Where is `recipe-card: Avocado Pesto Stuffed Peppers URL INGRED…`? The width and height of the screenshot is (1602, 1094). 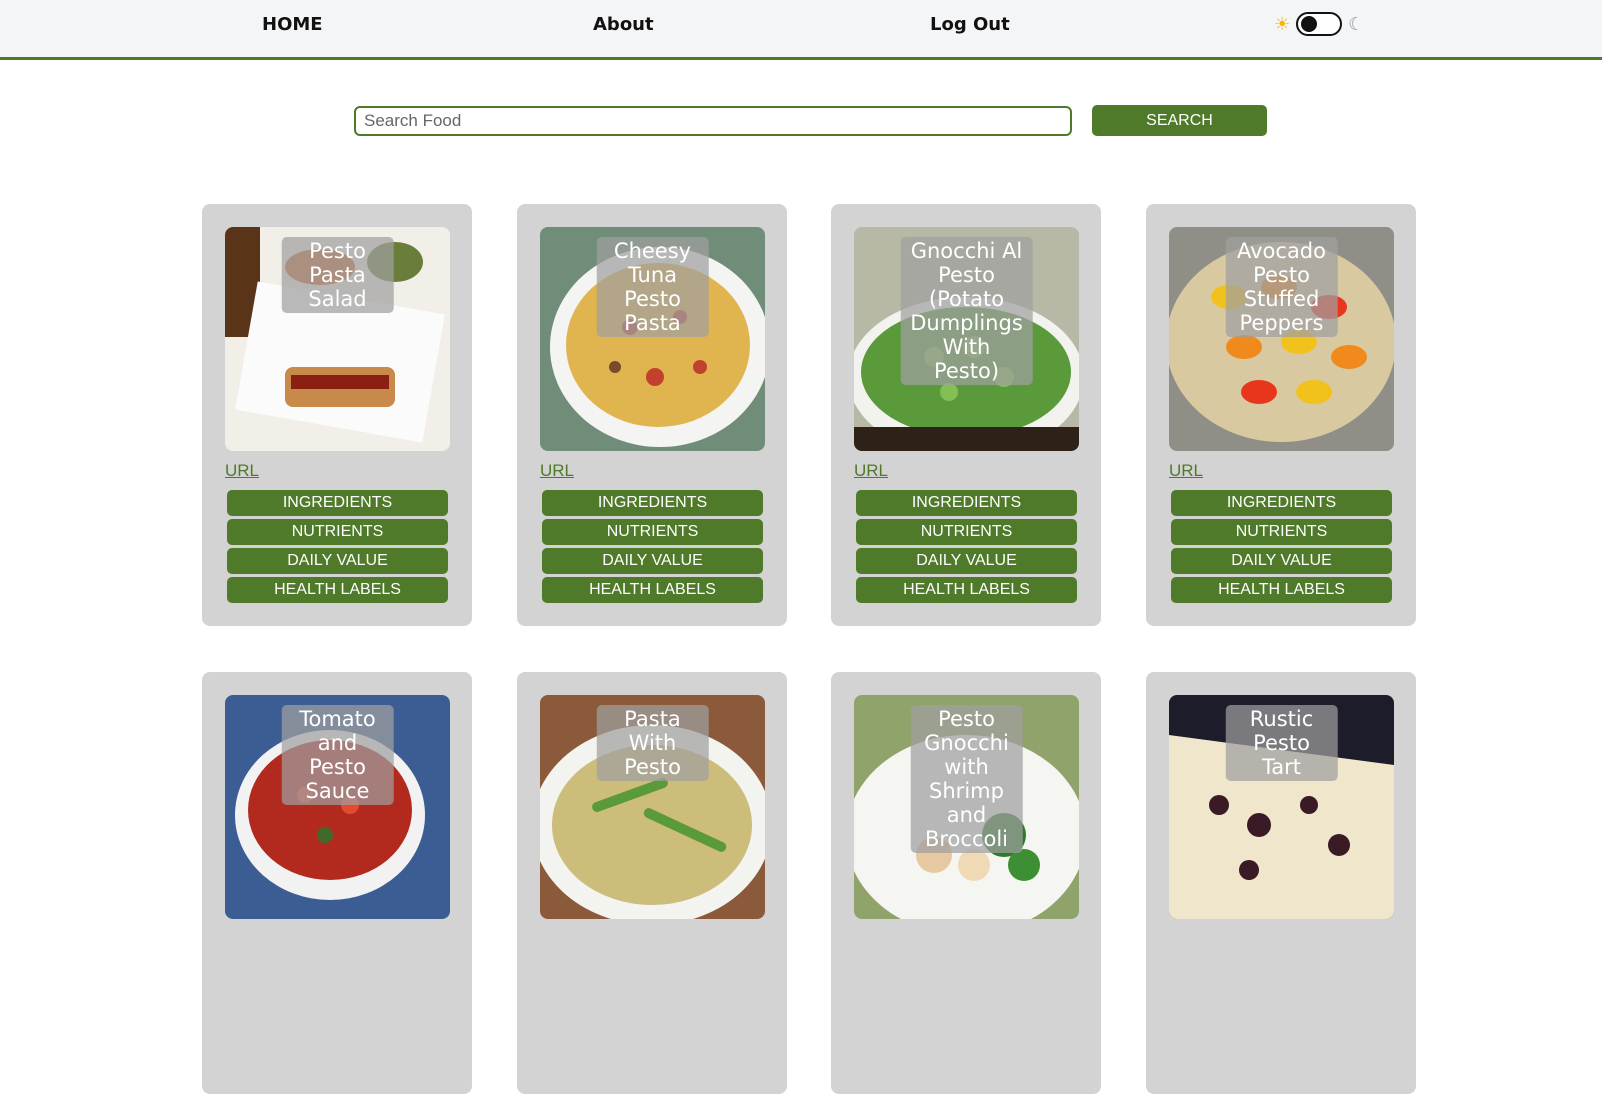 recipe-card: Avocado Pesto Stuffed Peppers URL INGRED… is located at coordinates (1281, 415).